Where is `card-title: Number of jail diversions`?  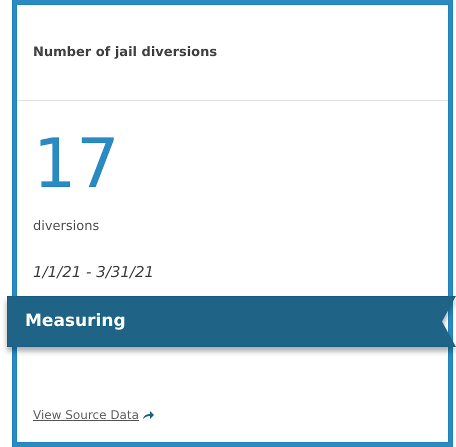 card-title: Number of jail diversions is located at coordinates (125, 53).